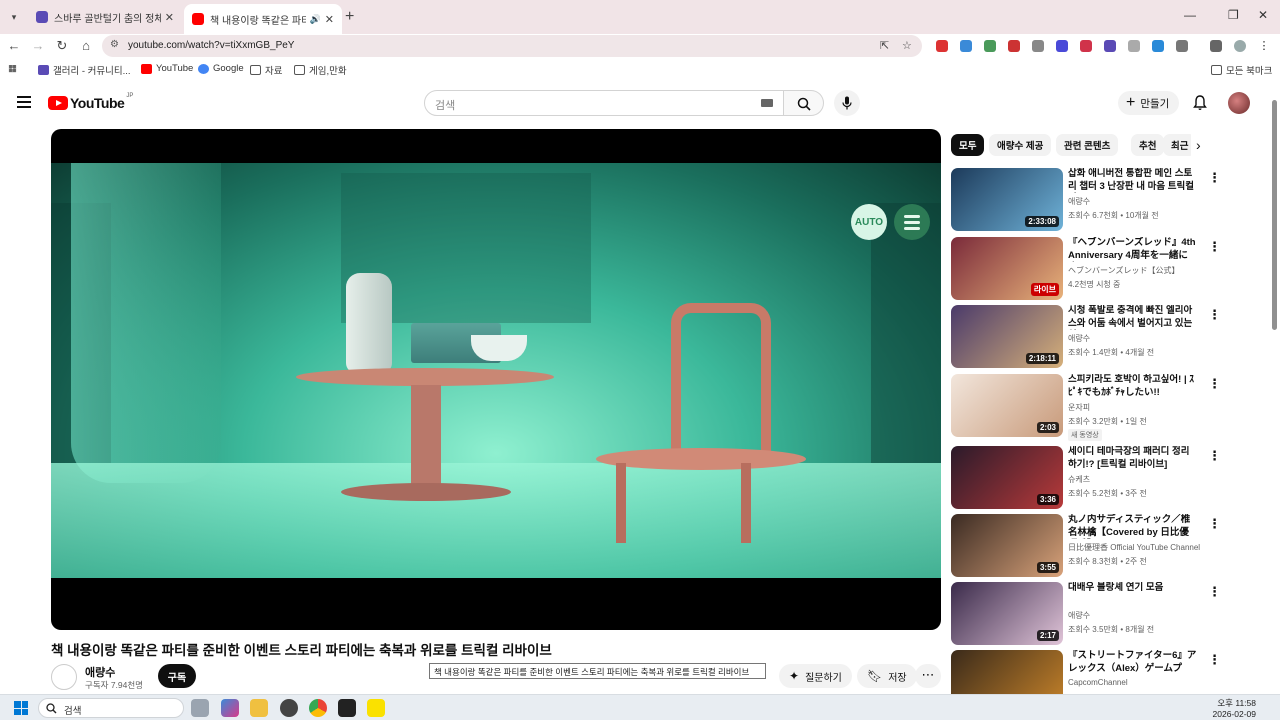 This screenshot has width=1280, height=720. What do you see at coordinates (1007, 545) in the screenshot?
I see `video-thumbnail: 3:55` at bounding box center [1007, 545].